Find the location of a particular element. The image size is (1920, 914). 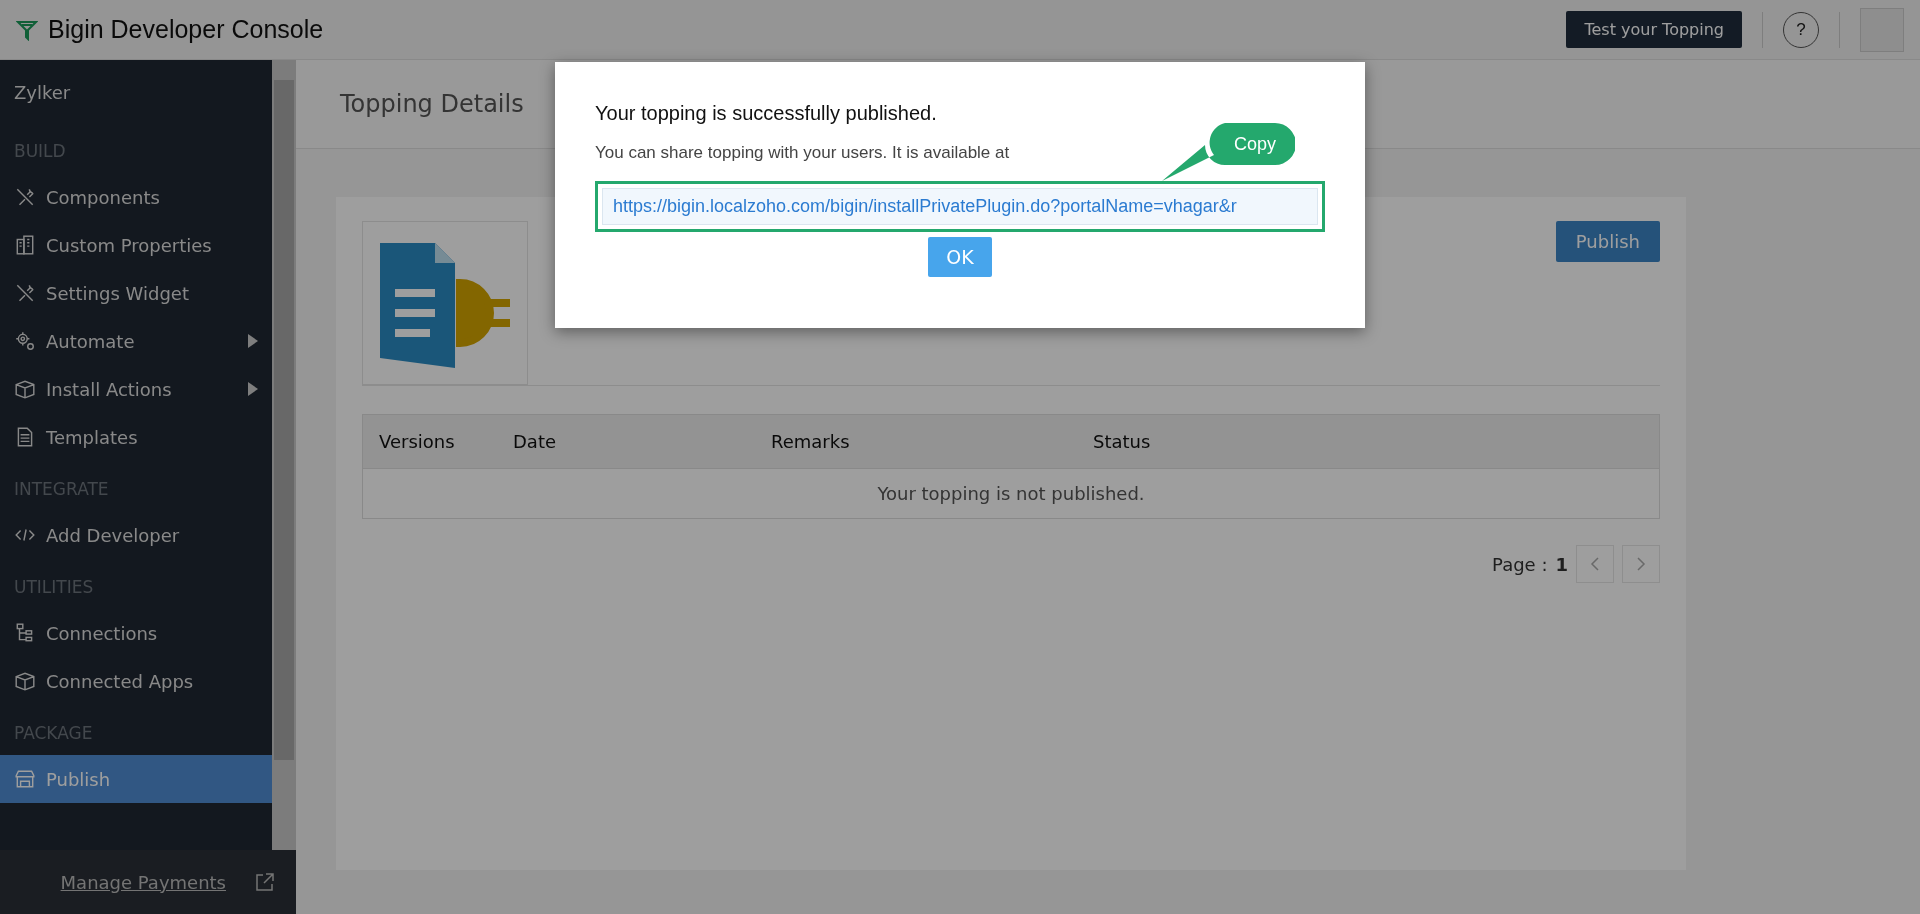

sidebar-item: Components is located at coordinates (136, 197).